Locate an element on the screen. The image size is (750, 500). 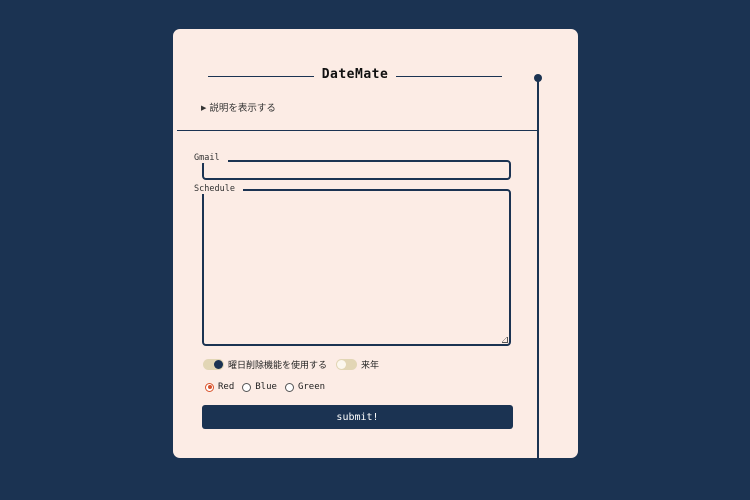
toggle-row: 曜日削除機能を使用する 来年 is located at coordinates (295, 364).